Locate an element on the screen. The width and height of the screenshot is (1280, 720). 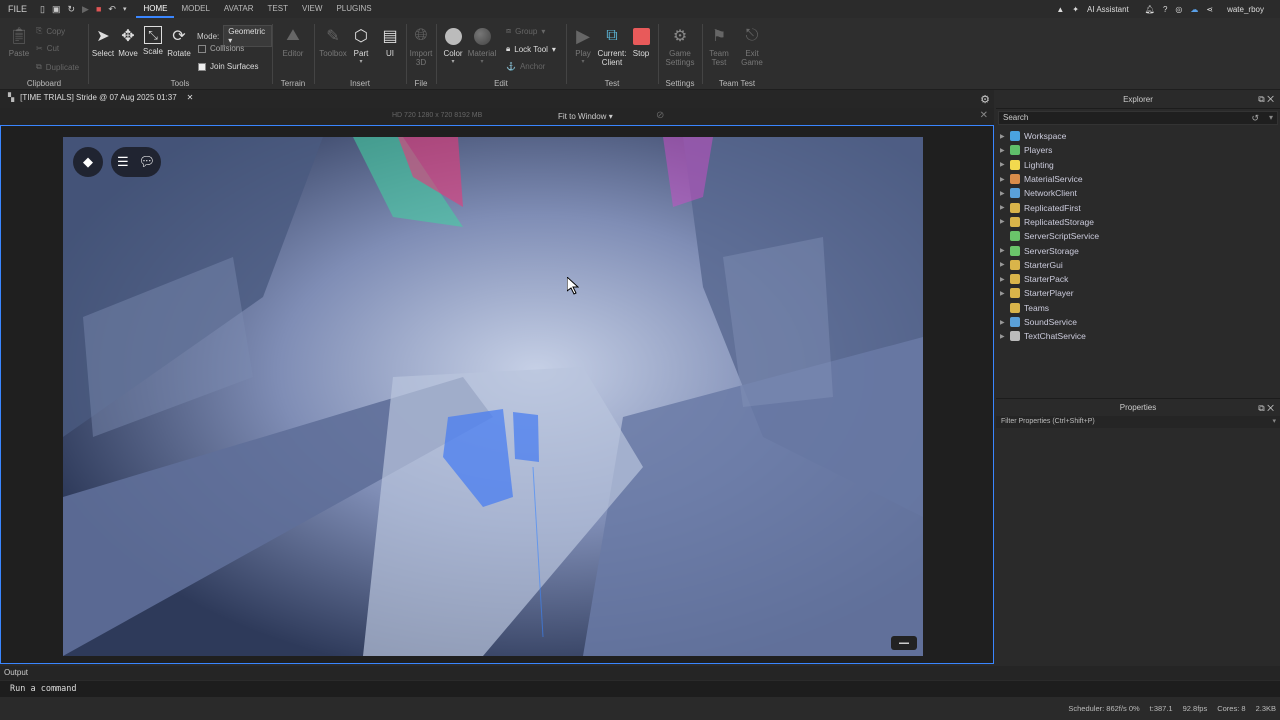
current-client-button: ⧉ Current: Client is located at coordinates (612, 46).